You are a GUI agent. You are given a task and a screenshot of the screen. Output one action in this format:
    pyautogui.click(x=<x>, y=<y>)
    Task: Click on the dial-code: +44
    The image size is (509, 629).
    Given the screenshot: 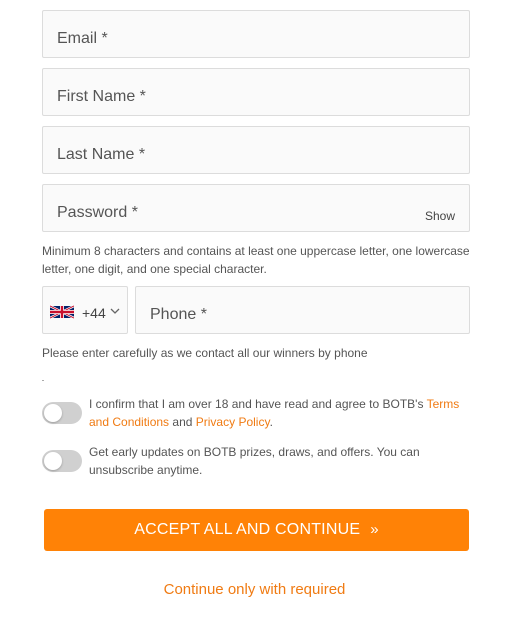 What is the action you would take?
    pyautogui.click(x=94, y=313)
    